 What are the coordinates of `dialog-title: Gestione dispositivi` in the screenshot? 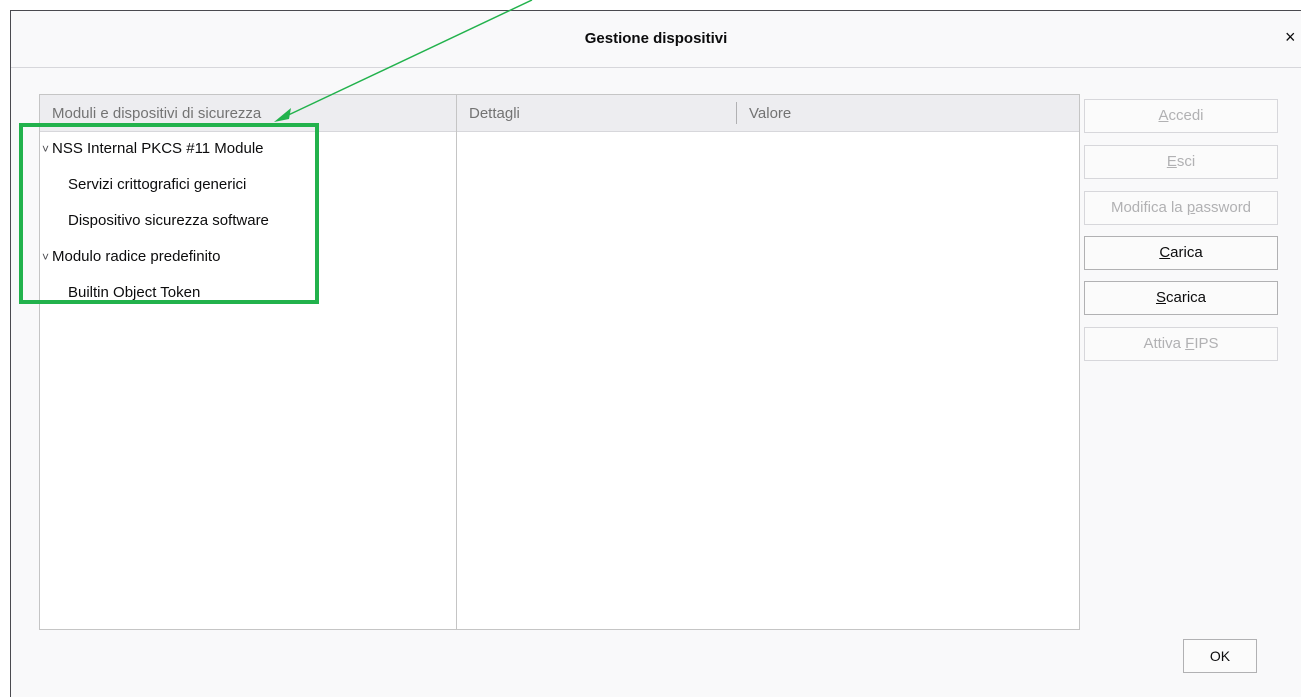 It's located at (656, 38).